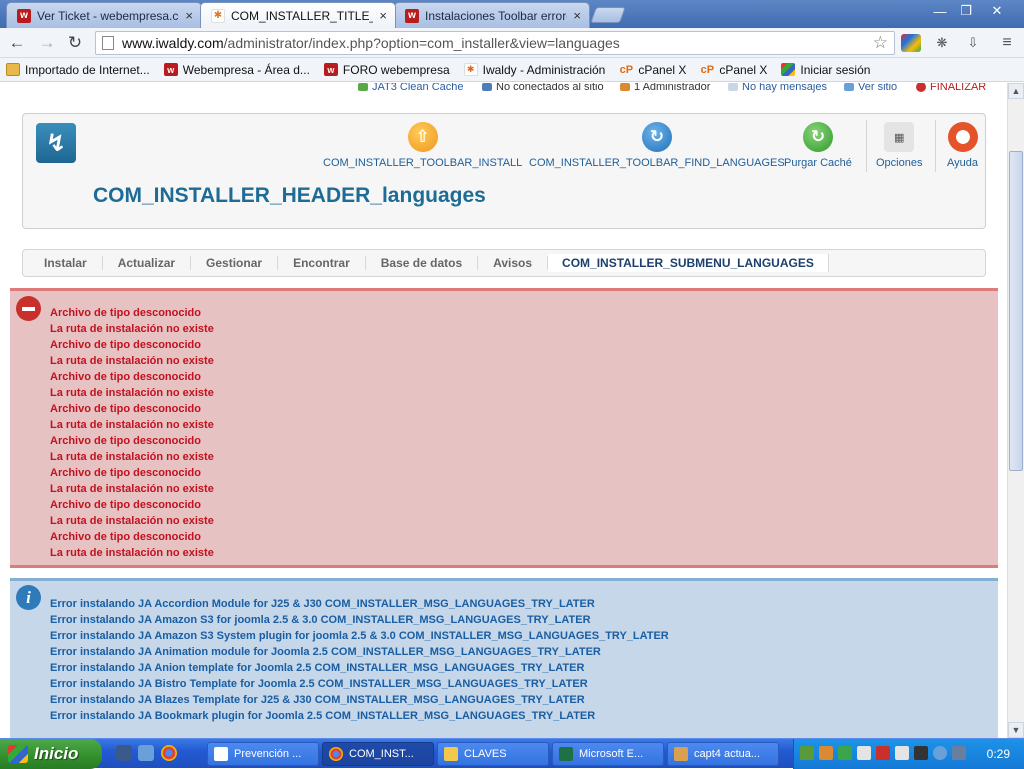 Image resolution: width=1024 pixels, height=769 pixels. I want to click on status-logout: FINALIZAR, so click(951, 88).